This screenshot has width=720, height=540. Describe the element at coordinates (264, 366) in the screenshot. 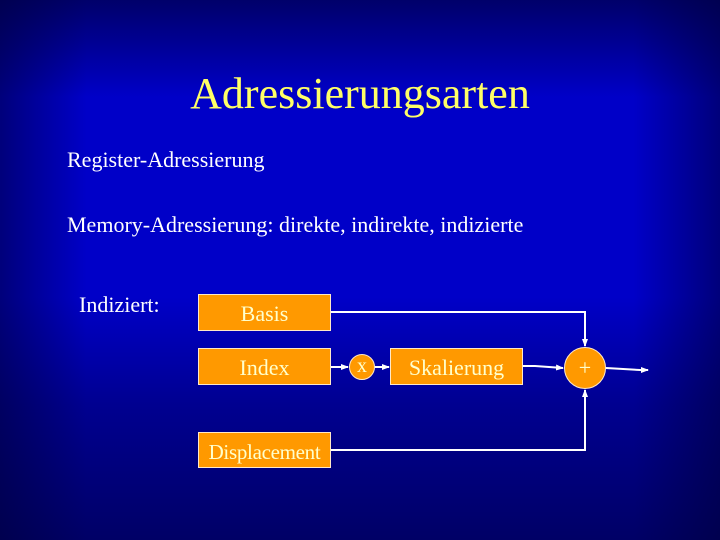

I see `box-index: Index` at that location.